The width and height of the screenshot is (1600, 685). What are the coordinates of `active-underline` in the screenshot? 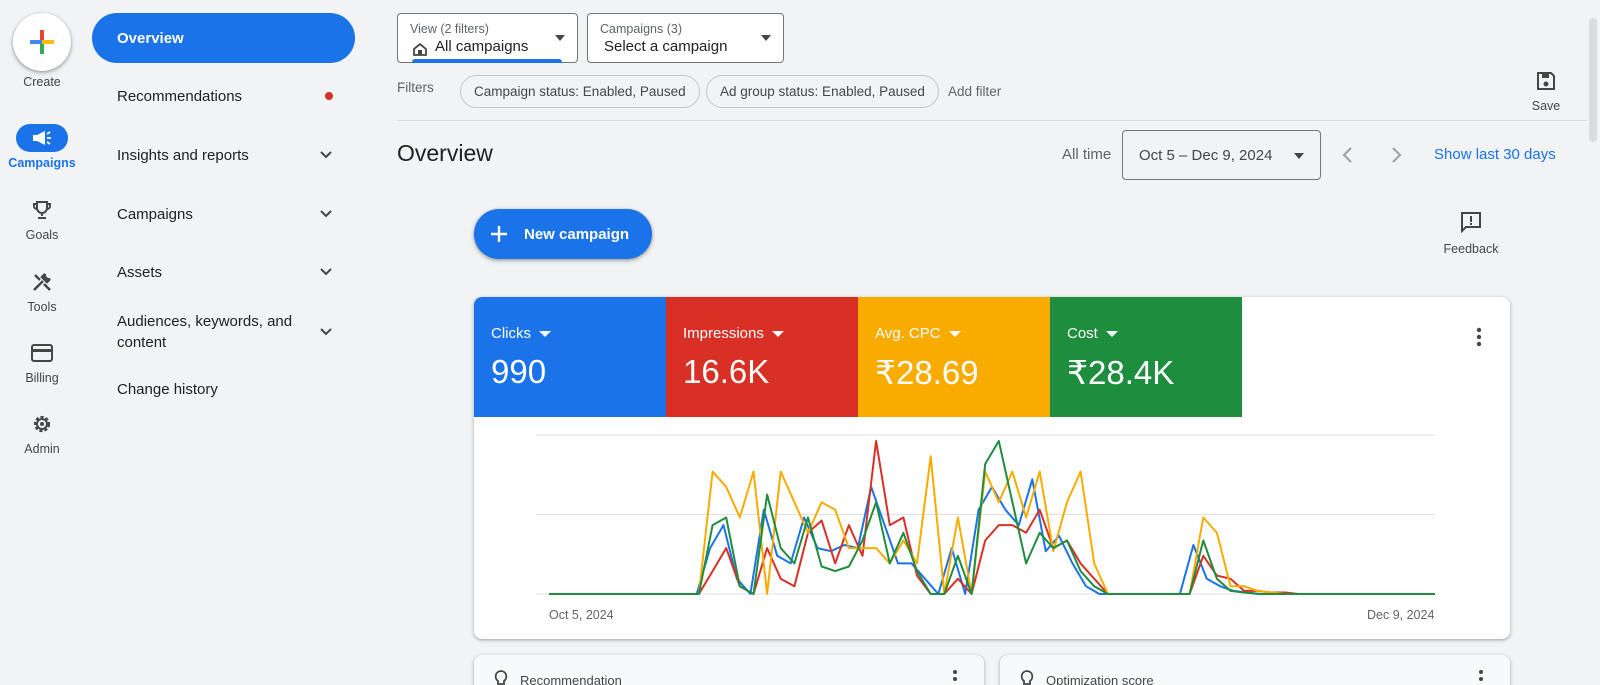 It's located at (487, 61).